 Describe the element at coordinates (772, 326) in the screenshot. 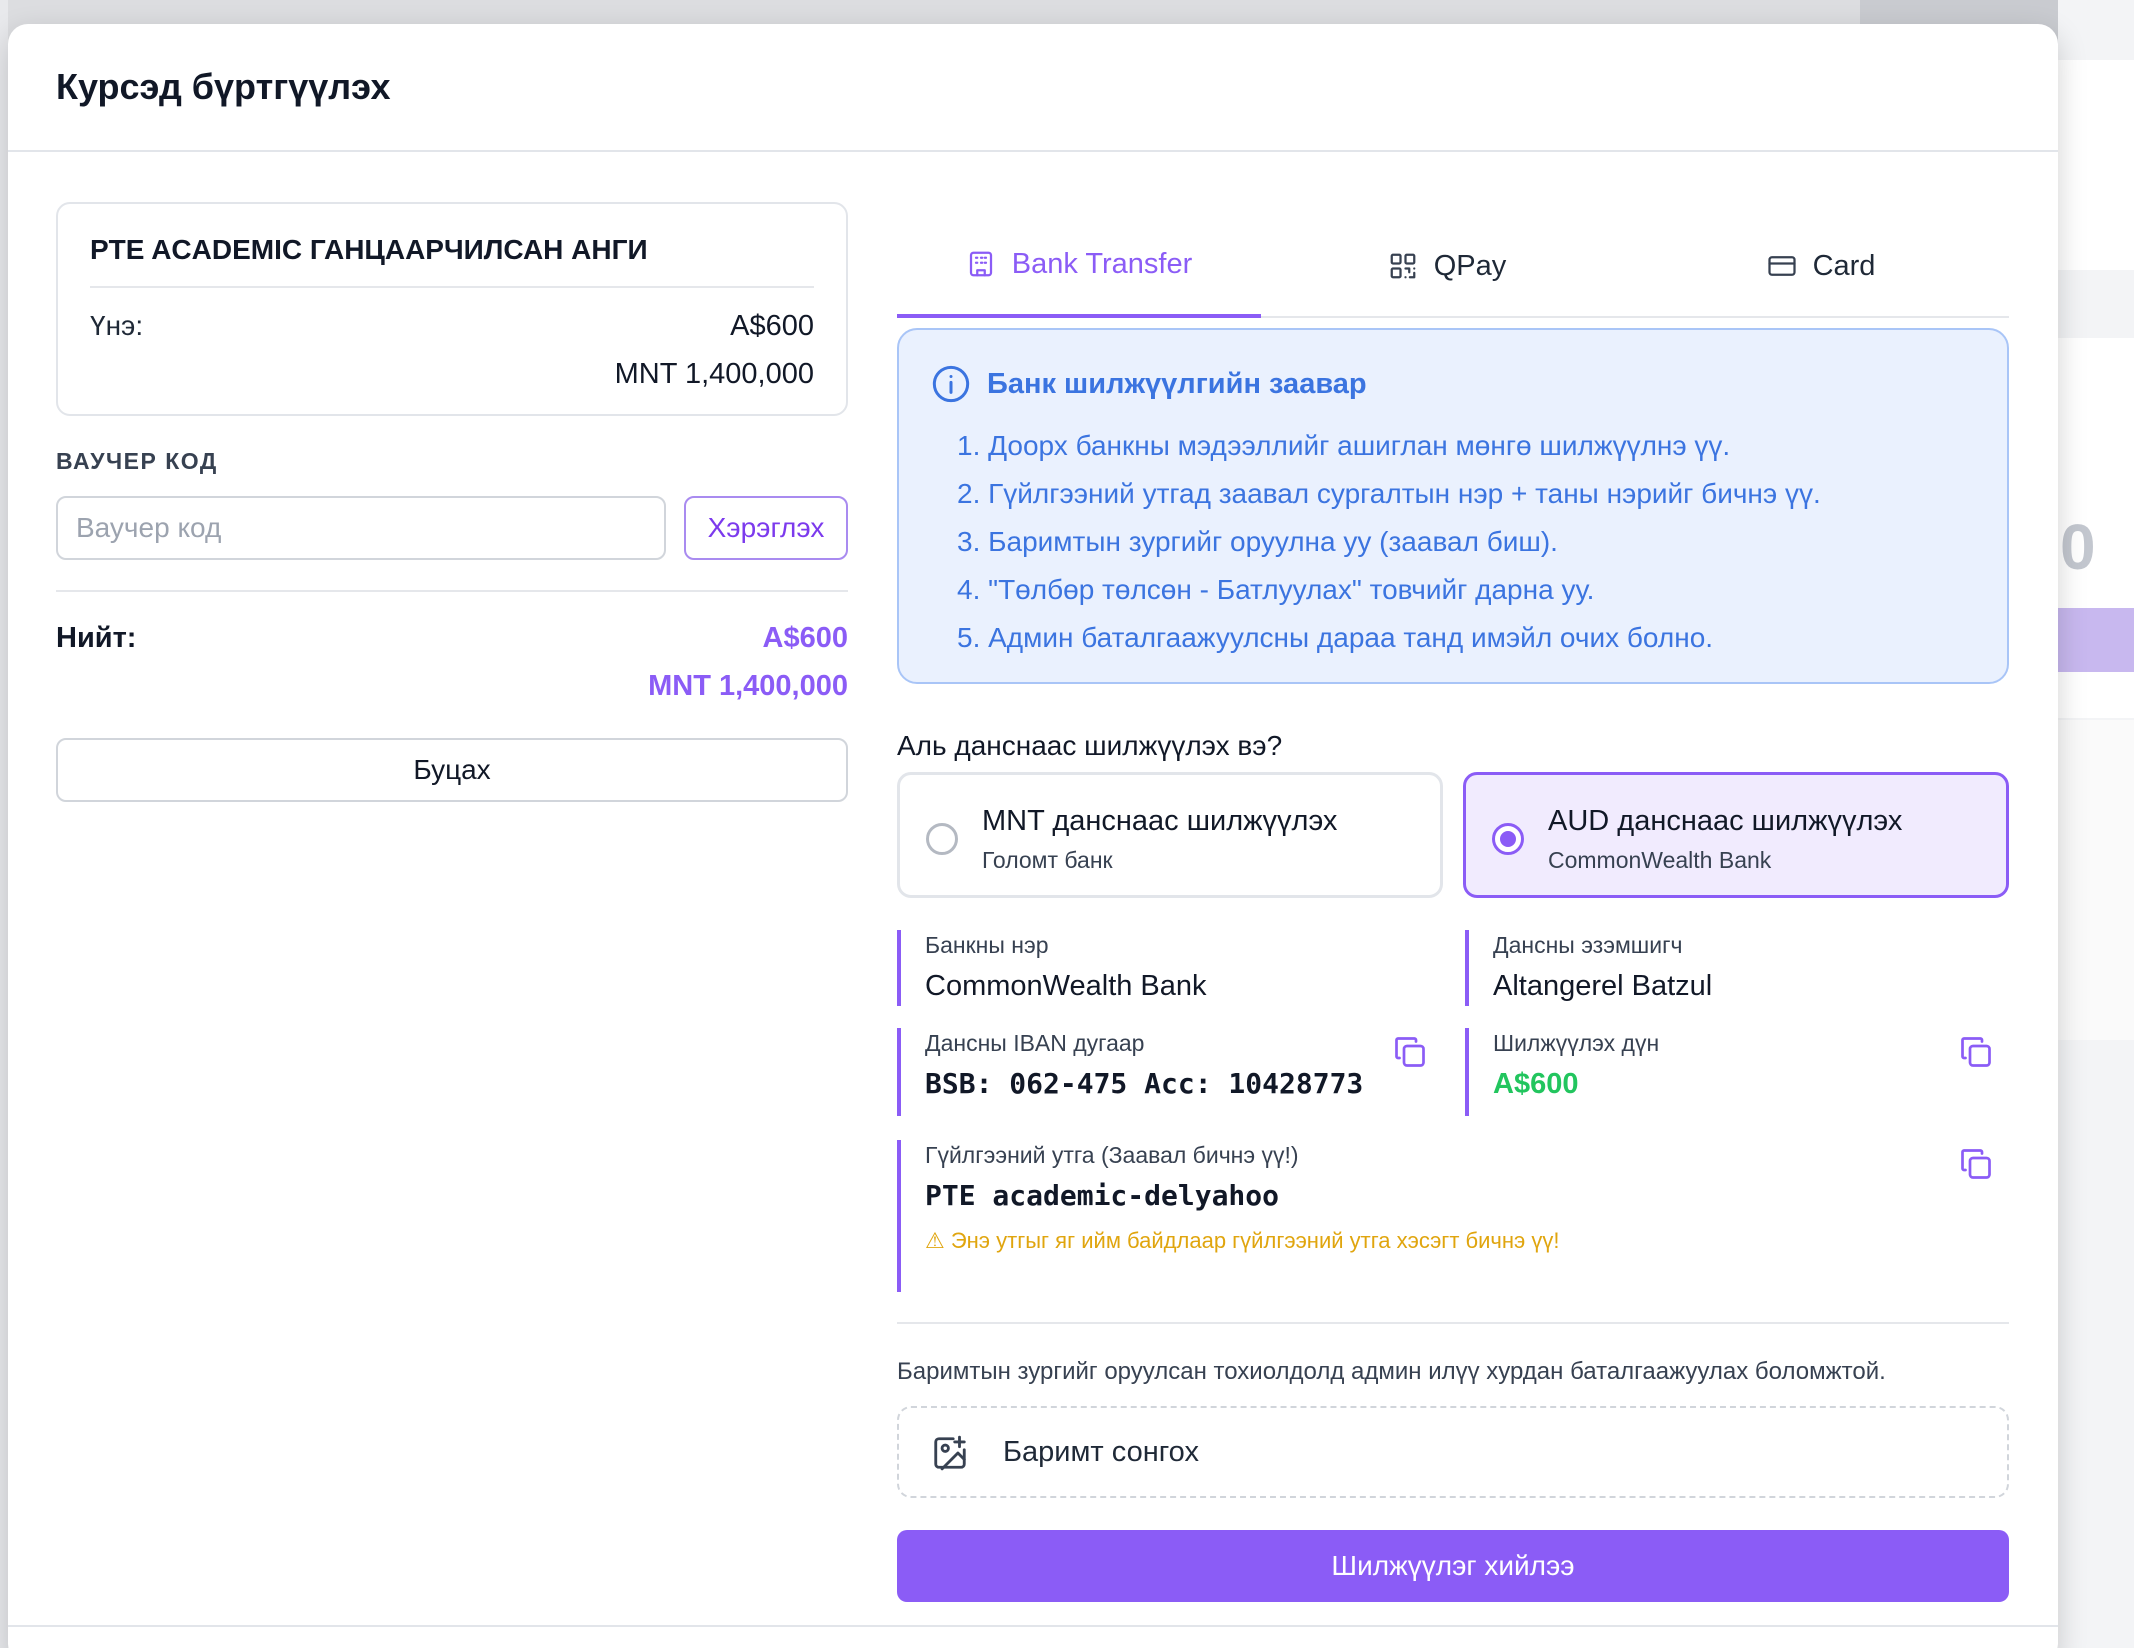

I see `price-aud: A$600` at that location.